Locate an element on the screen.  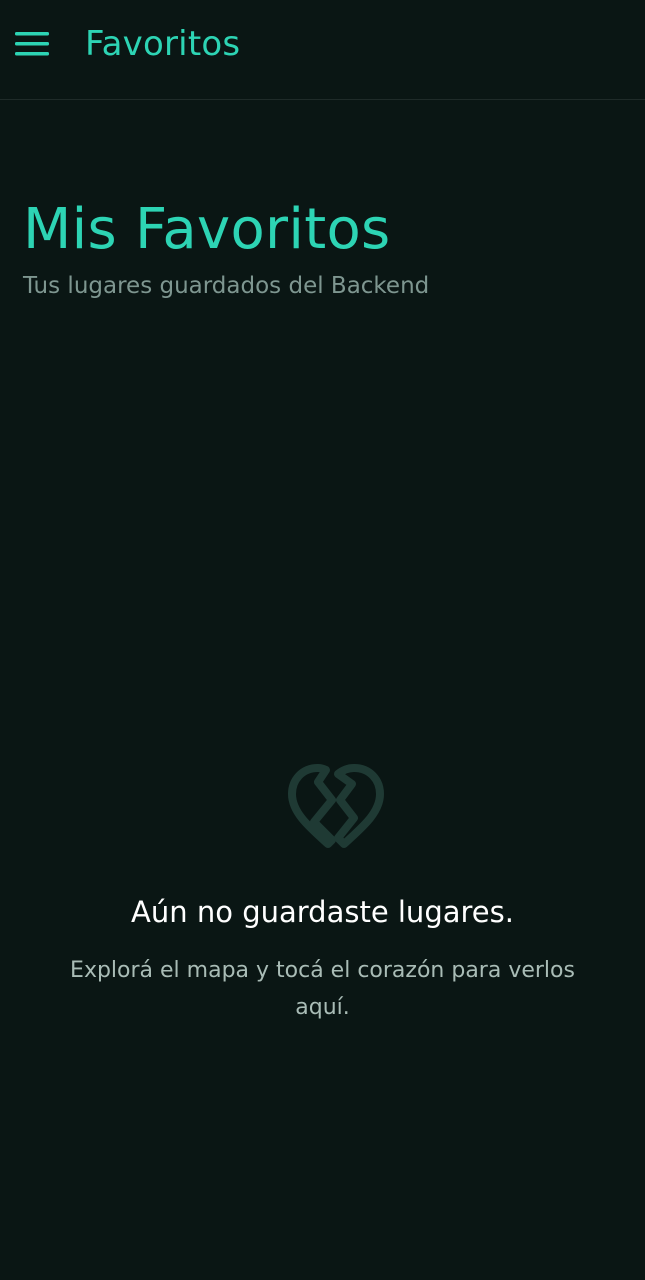
page-subtitle: Tus lugares guardados del Backend is located at coordinates (226, 286).